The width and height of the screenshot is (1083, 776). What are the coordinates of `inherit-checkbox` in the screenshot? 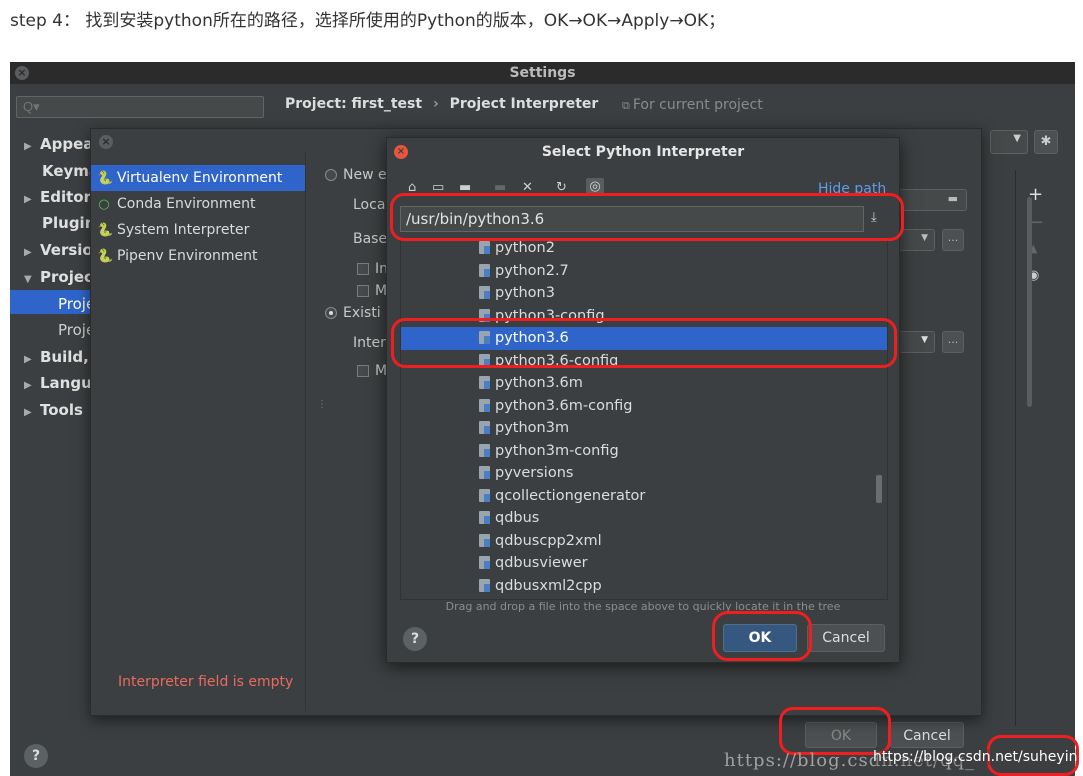 It's located at (363, 269).